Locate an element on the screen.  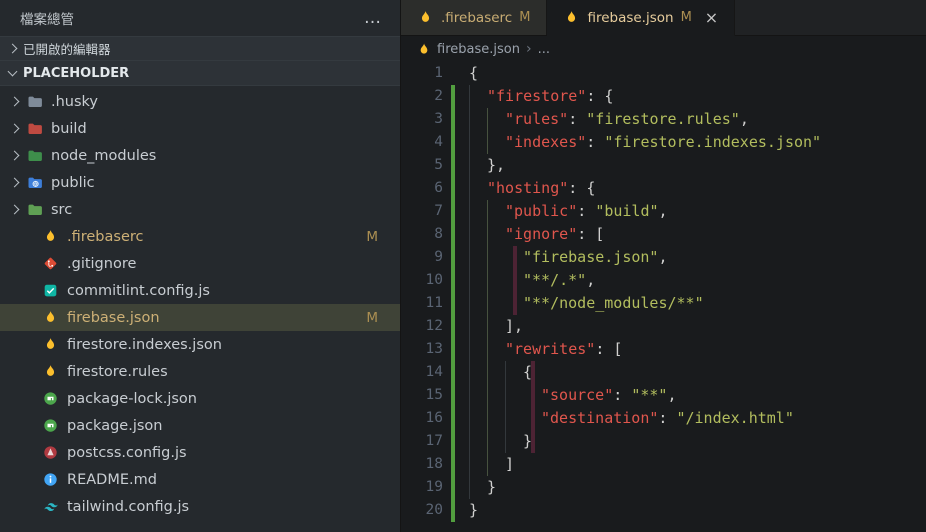
code-line: 10 "**/.*", is located at coordinates (663, 280).